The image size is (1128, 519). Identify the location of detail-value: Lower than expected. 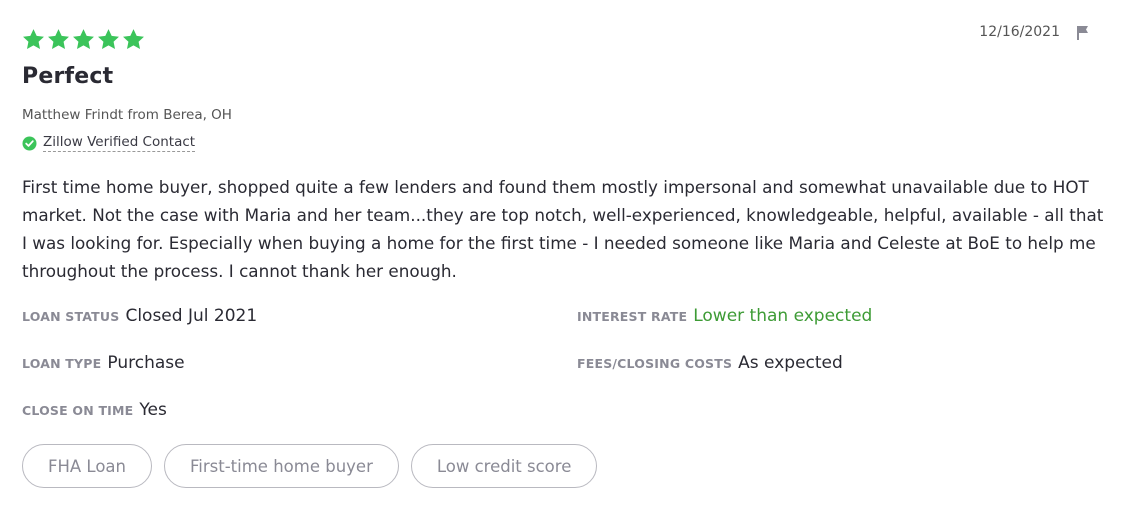
(783, 316).